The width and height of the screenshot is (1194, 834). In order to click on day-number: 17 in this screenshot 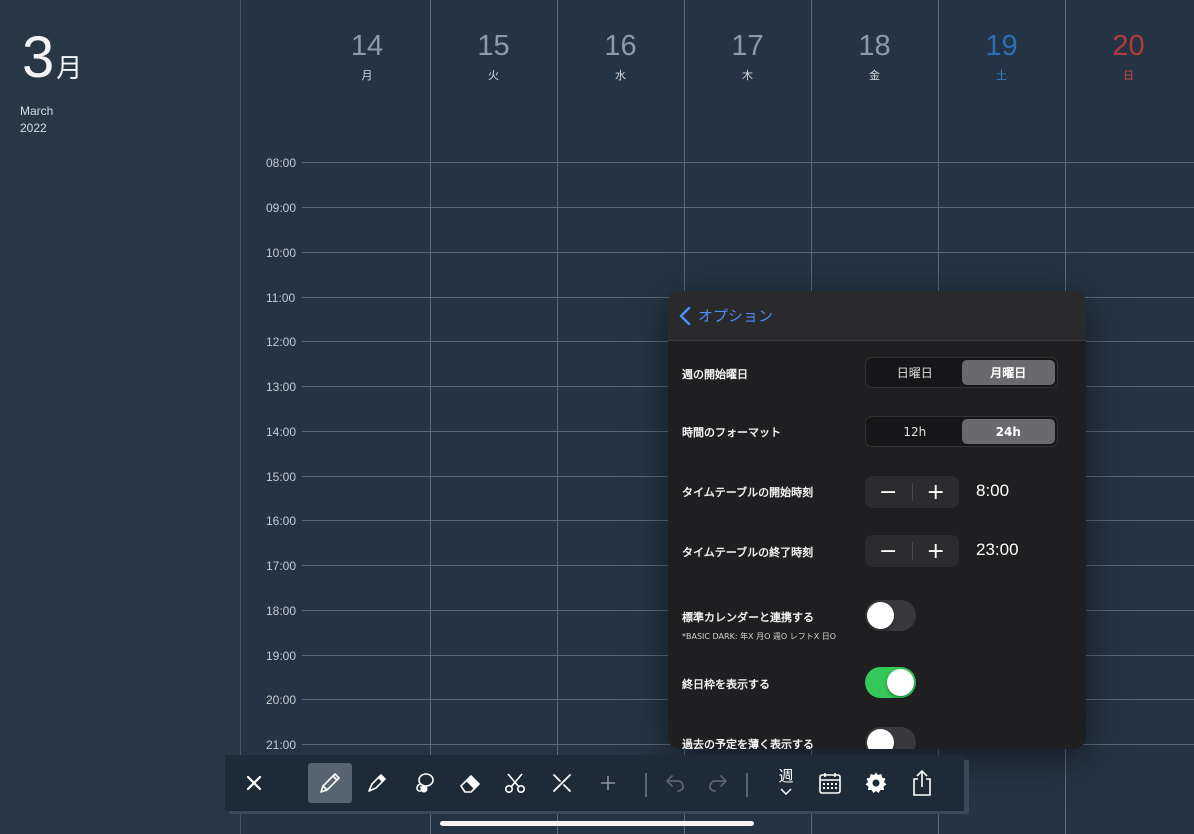, I will do `click(747, 46)`.